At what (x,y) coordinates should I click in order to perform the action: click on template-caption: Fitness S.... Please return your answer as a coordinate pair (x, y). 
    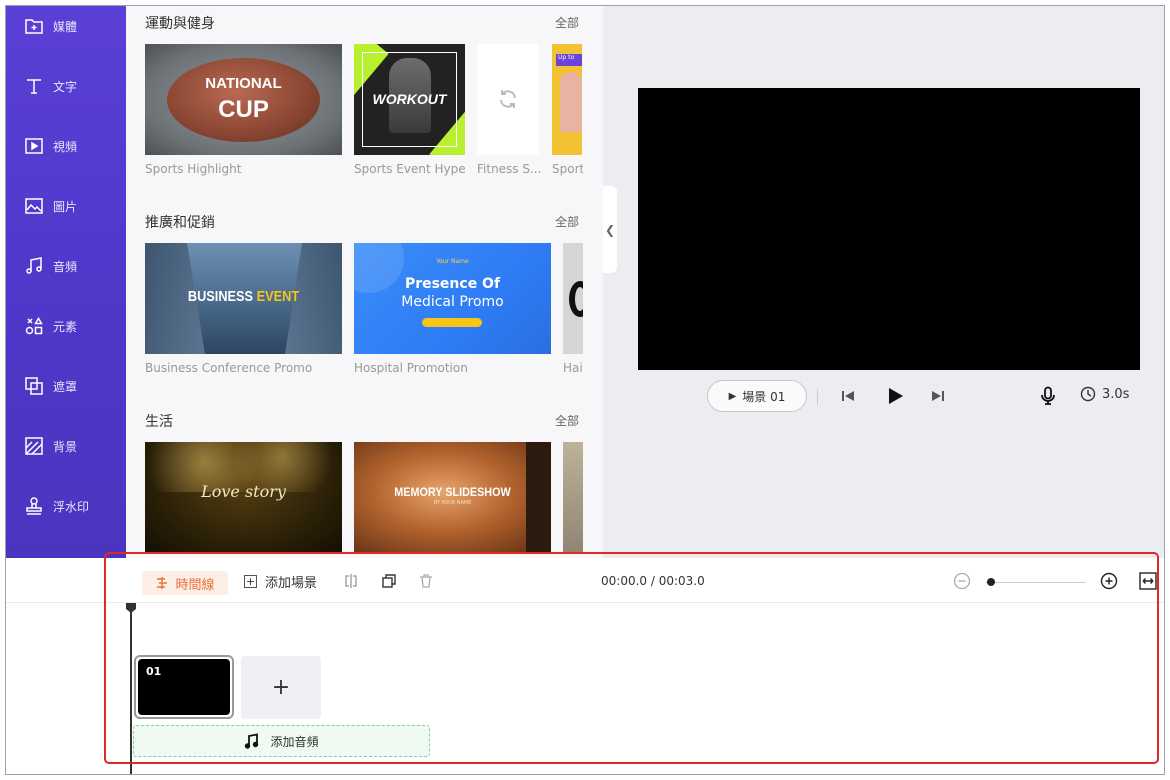
    Looking at the image, I should click on (509, 169).